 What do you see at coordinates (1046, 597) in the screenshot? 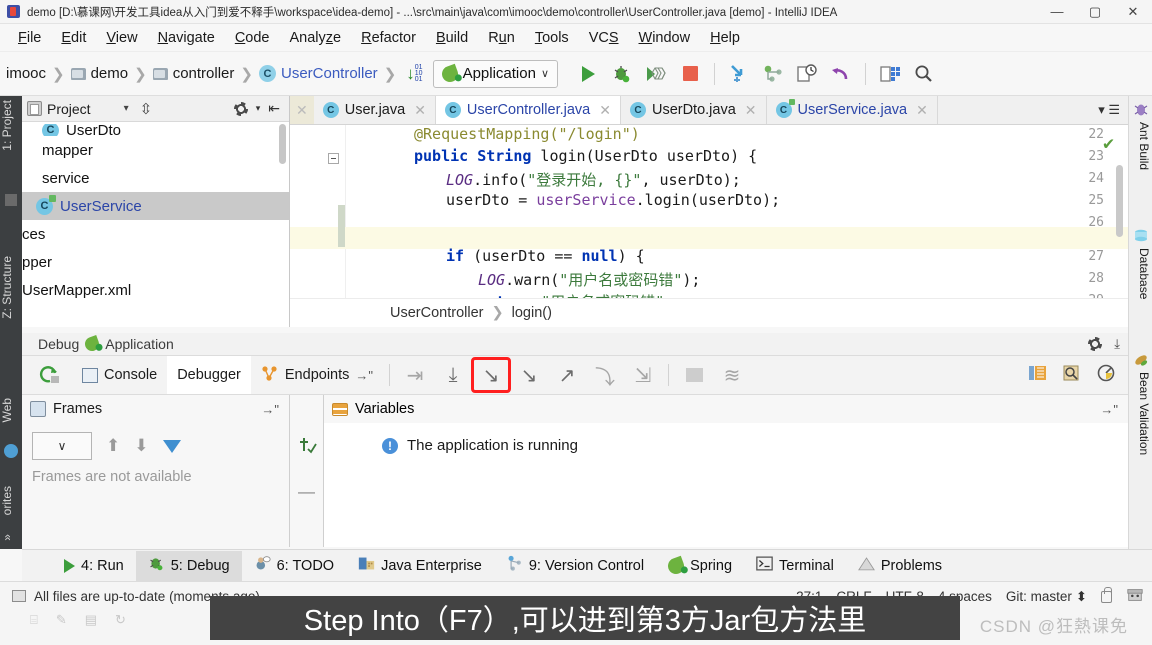
I see `git-branch-widget: Git: master ⬍` at bounding box center [1046, 597].